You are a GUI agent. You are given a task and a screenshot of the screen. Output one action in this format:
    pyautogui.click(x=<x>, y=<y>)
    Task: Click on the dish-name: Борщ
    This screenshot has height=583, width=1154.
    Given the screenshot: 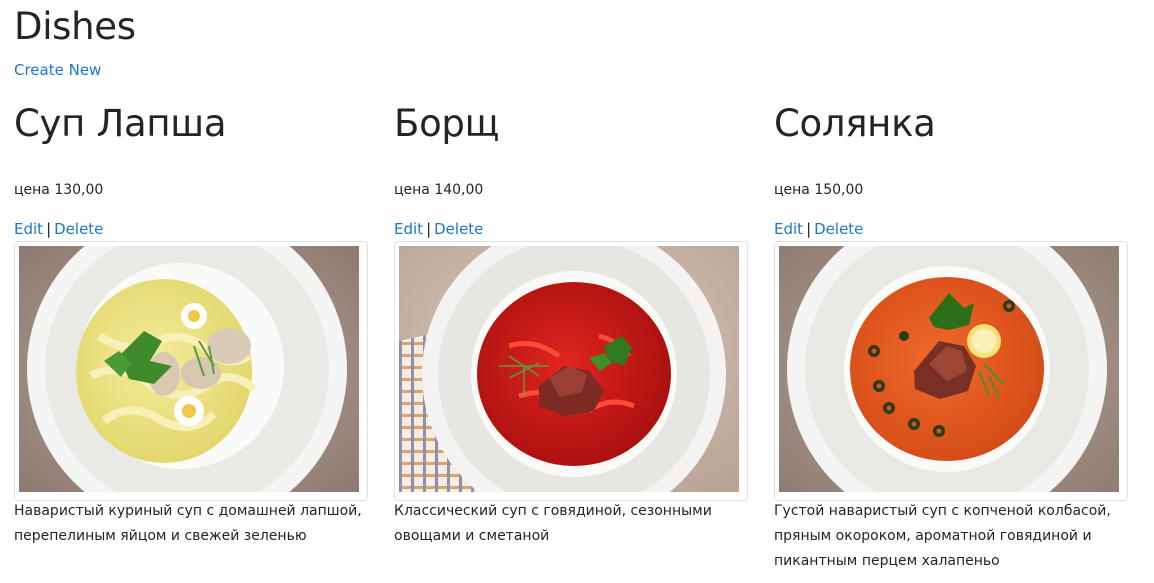 What is the action you would take?
    pyautogui.click(x=447, y=123)
    